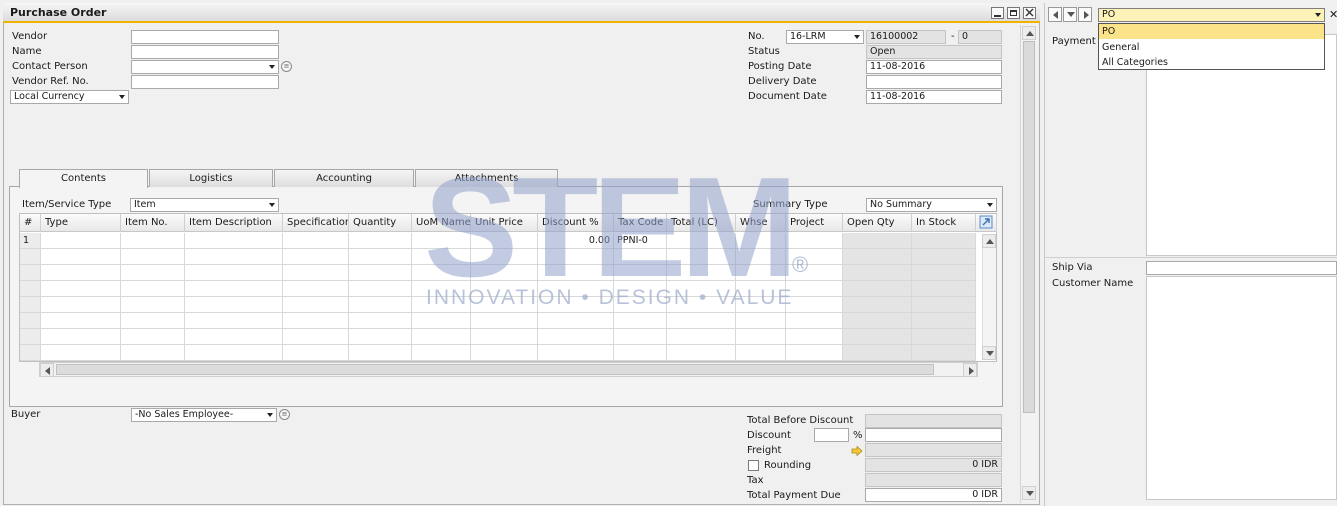  I want to click on col-header-item-no: Item No., so click(153, 223).